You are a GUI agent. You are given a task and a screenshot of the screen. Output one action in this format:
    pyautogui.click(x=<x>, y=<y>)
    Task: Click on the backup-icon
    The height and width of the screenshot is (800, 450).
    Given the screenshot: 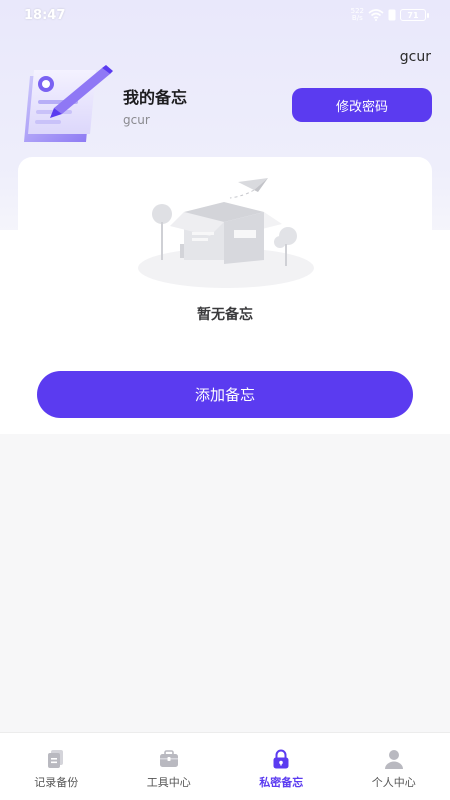 What is the action you would take?
    pyautogui.click(x=56, y=759)
    